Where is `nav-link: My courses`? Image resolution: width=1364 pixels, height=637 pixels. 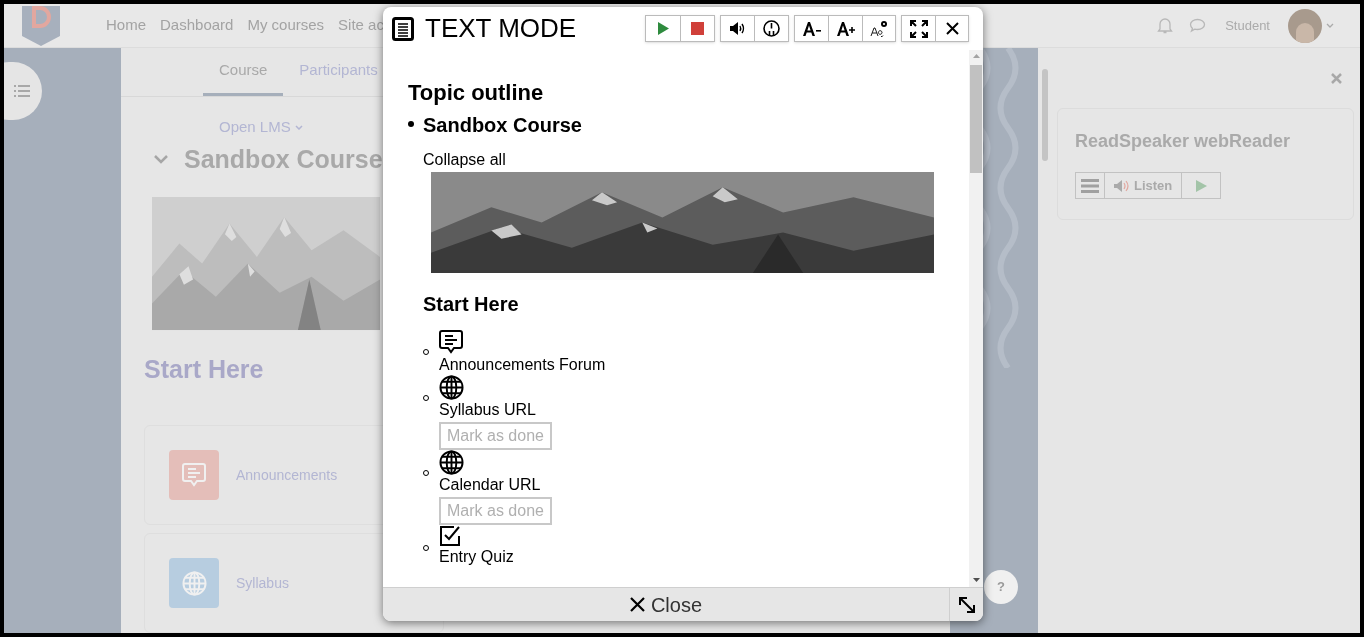 nav-link: My courses is located at coordinates (286, 25).